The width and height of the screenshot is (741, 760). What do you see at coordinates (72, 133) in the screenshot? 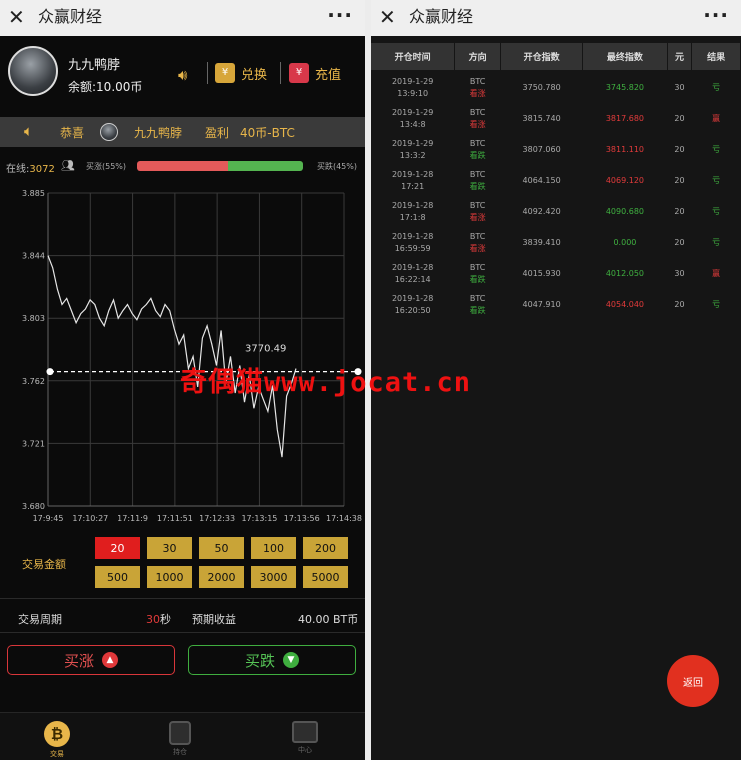
I see `notice-congrats: 恭喜` at bounding box center [72, 133].